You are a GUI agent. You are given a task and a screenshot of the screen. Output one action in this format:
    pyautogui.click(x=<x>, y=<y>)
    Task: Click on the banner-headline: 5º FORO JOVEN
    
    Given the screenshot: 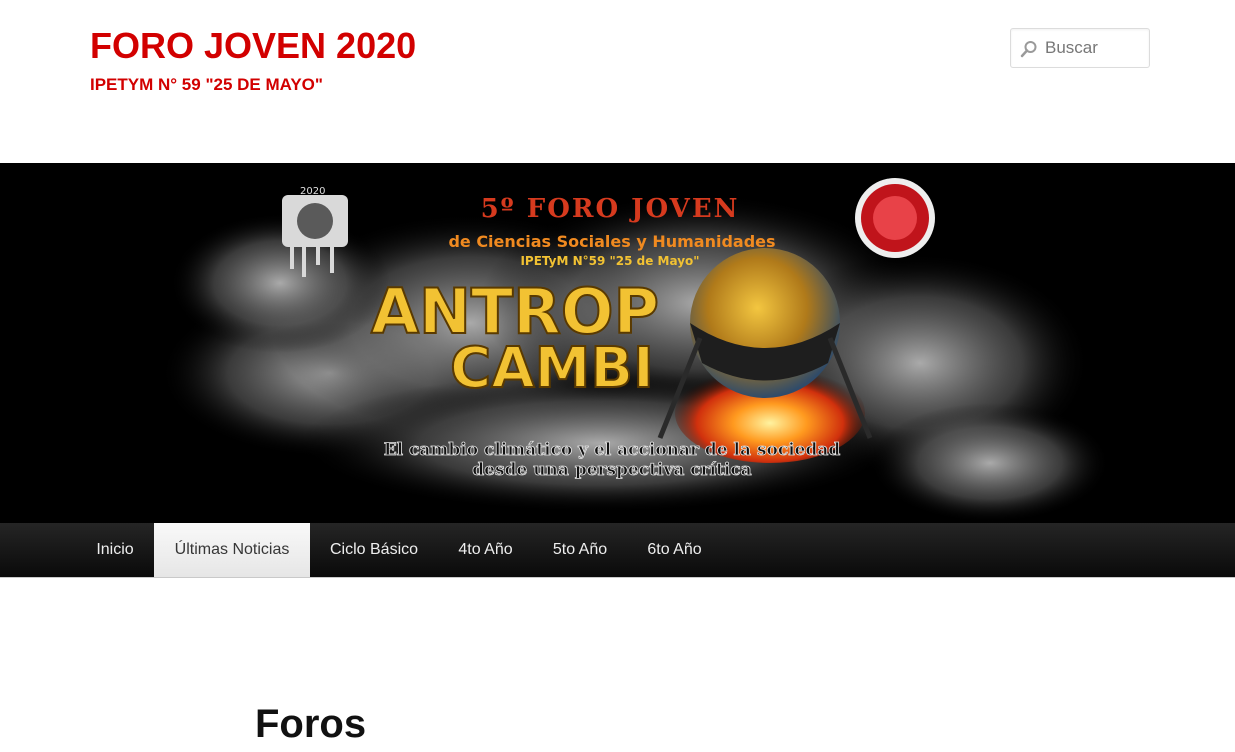 What is the action you would take?
    pyautogui.click(x=610, y=209)
    